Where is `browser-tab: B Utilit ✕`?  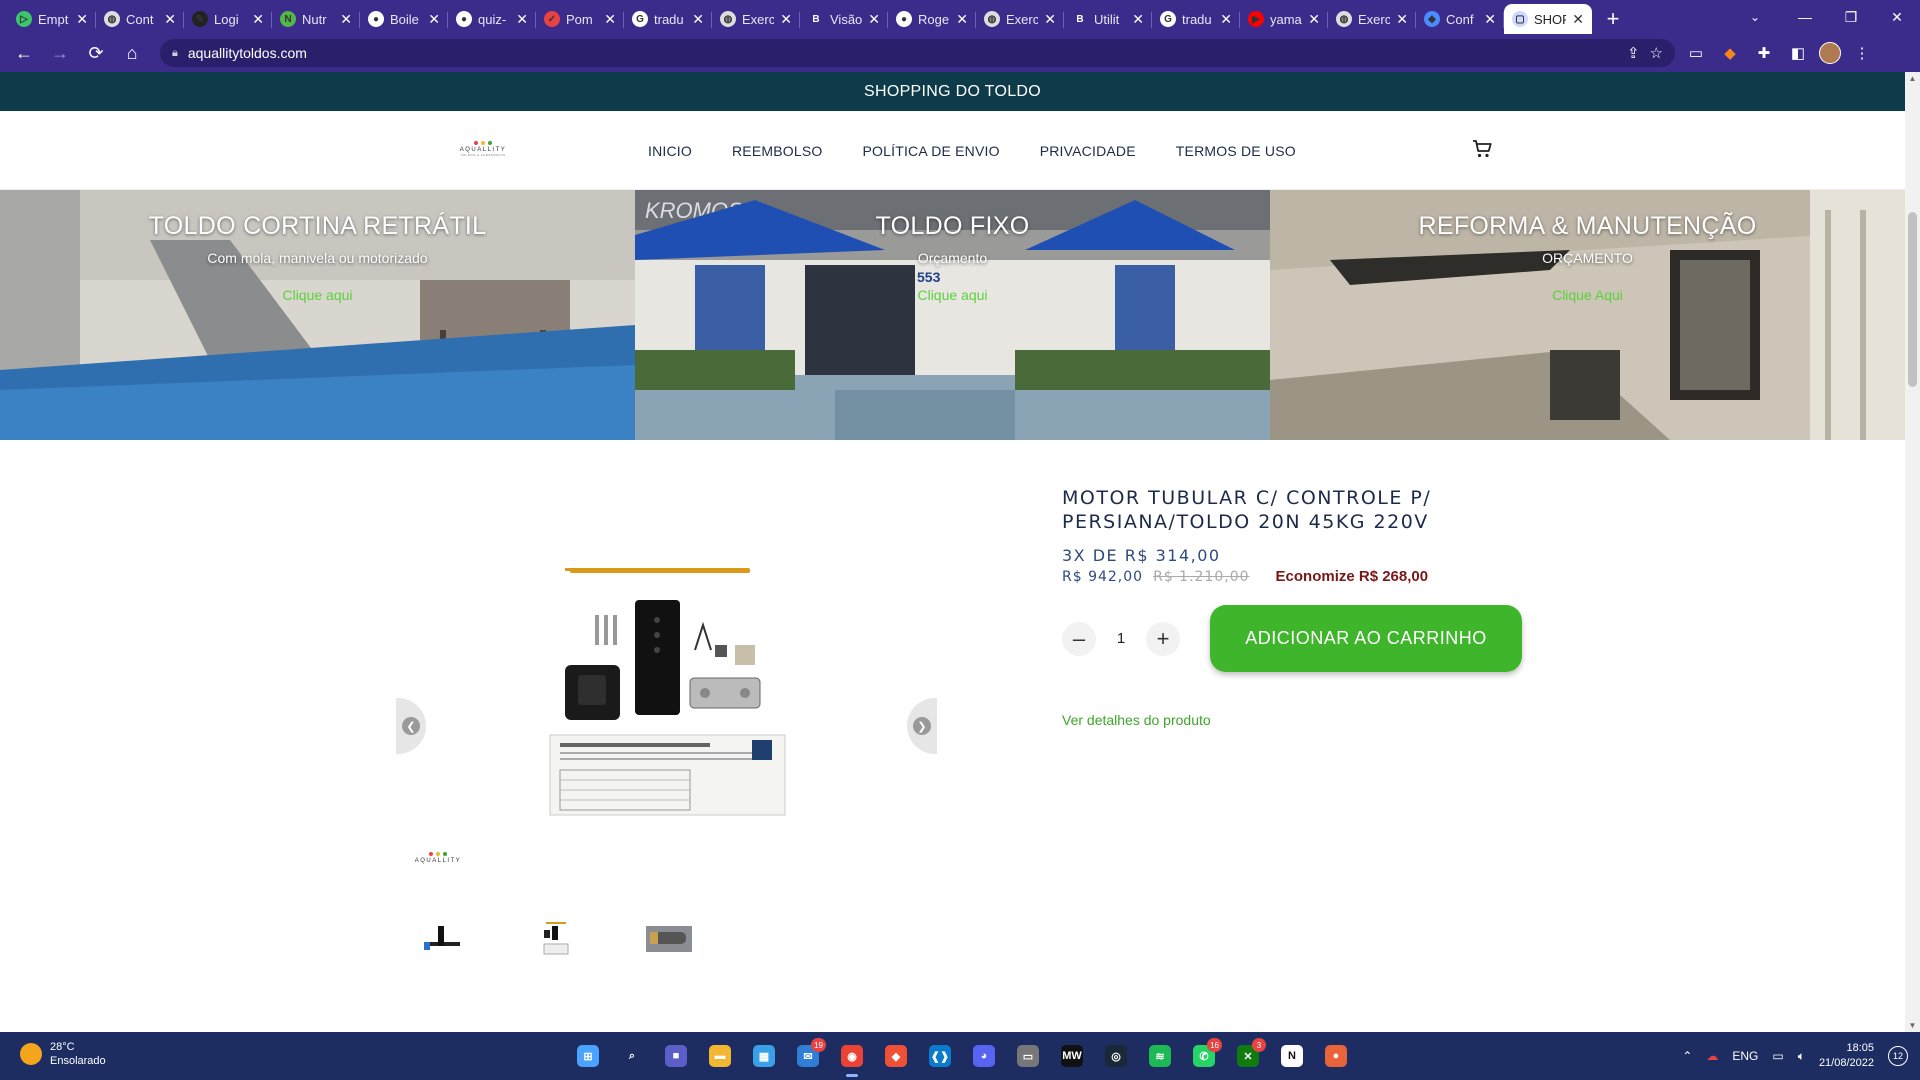 browser-tab: B Utilit ✕ is located at coordinates (1108, 19).